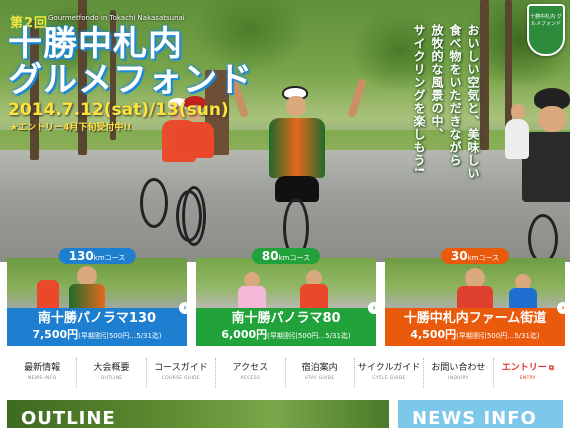  Describe the element at coordinates (546, 20) in the screenshot. I see `emblem-text: 十勝中札内 グルメフォンド` at that location.